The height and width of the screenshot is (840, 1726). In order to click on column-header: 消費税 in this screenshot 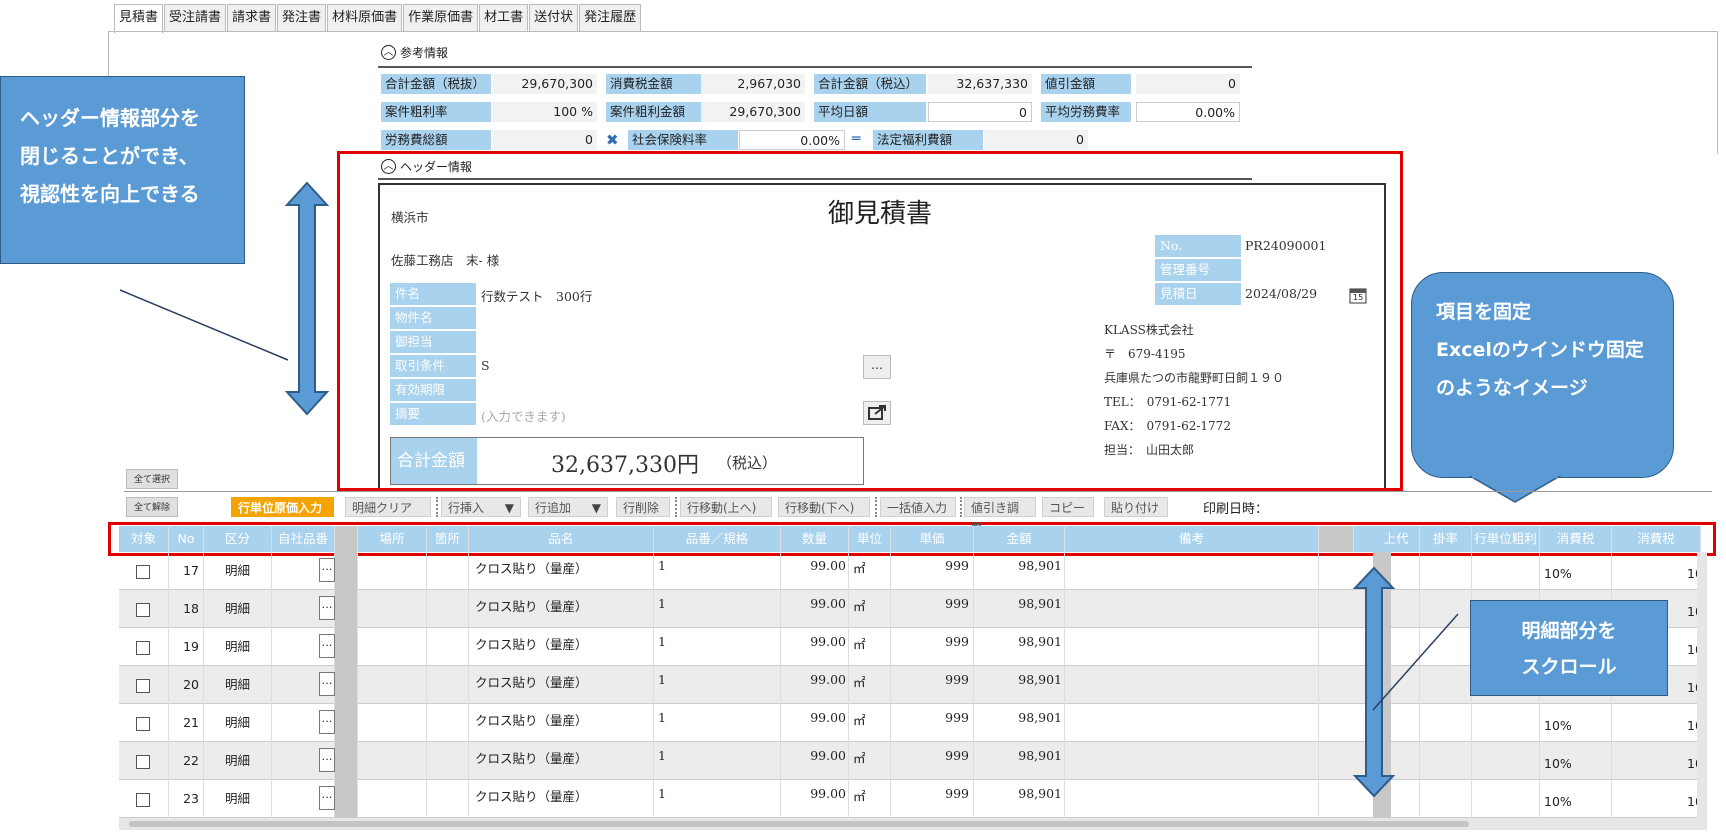, I will do `click(1576, 539)`.